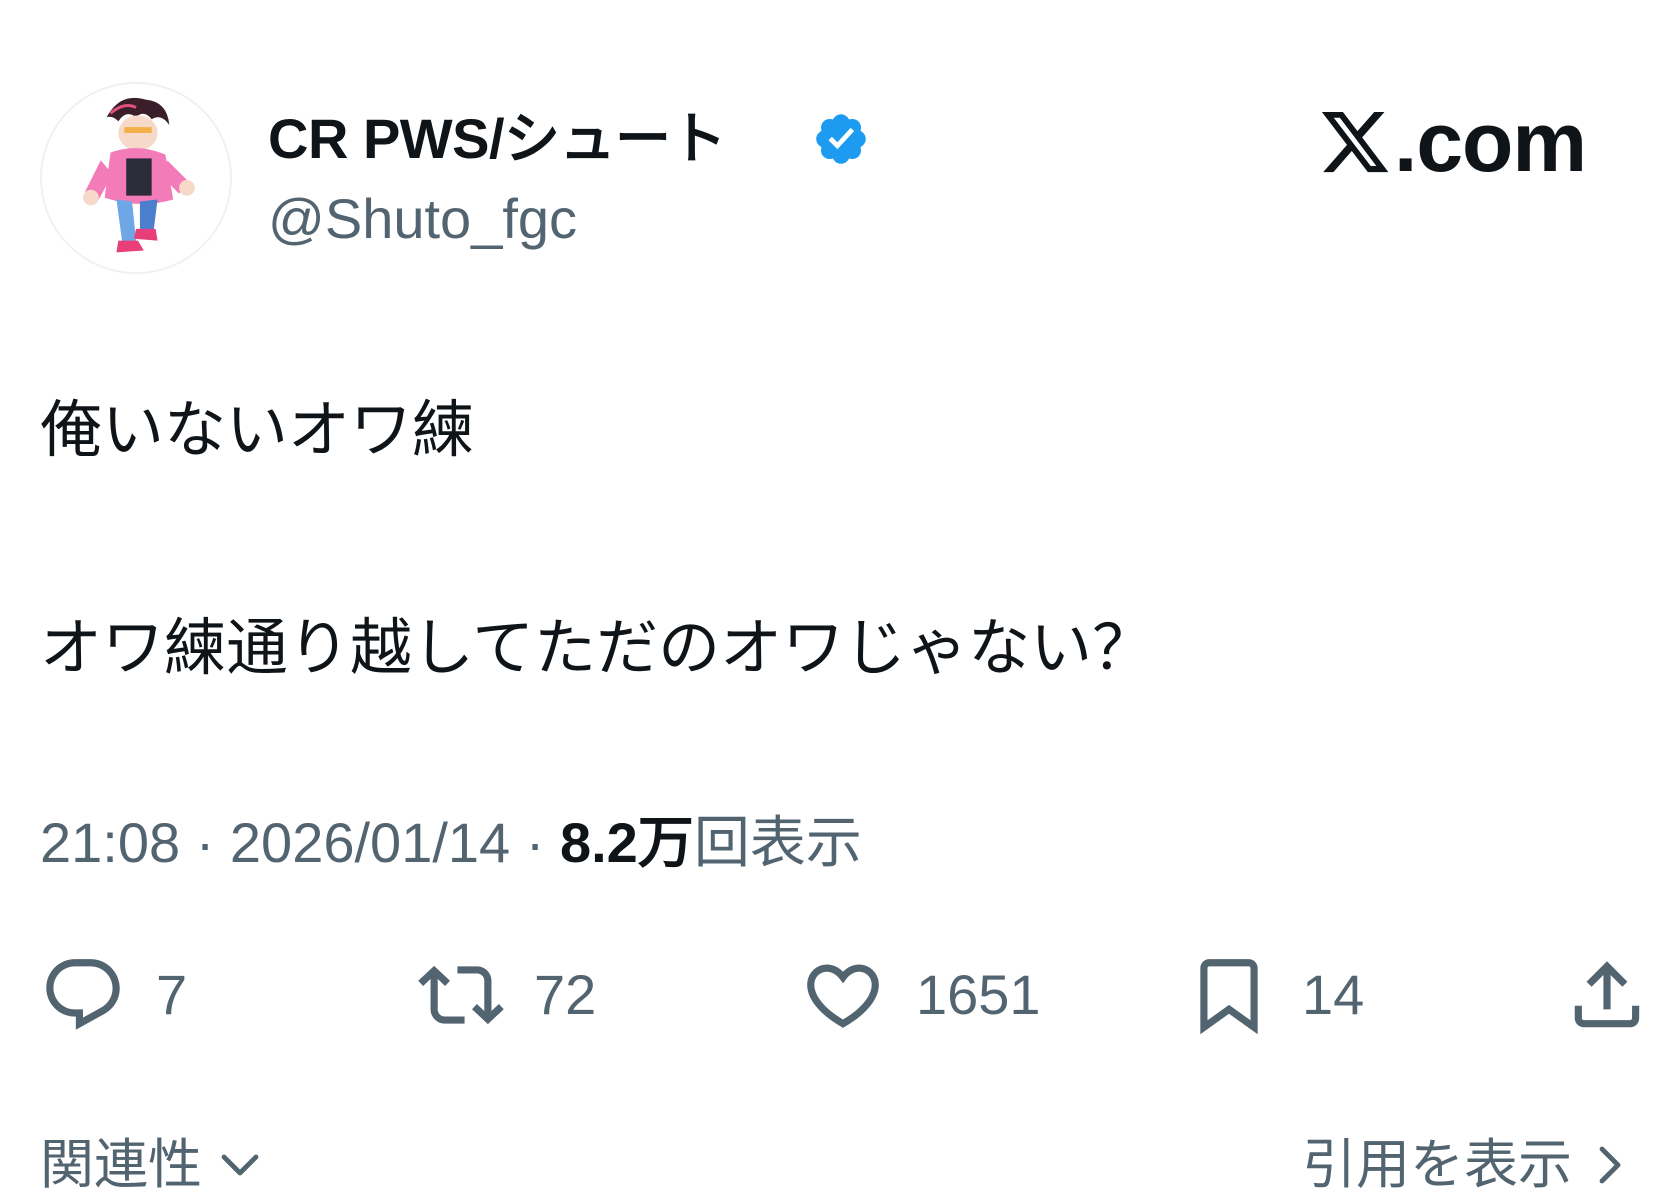  What do you see at coordinates (370, 842) in the screenshot?
I see `tweet-date: 2026/01/14` at bounding box center [370, 842].